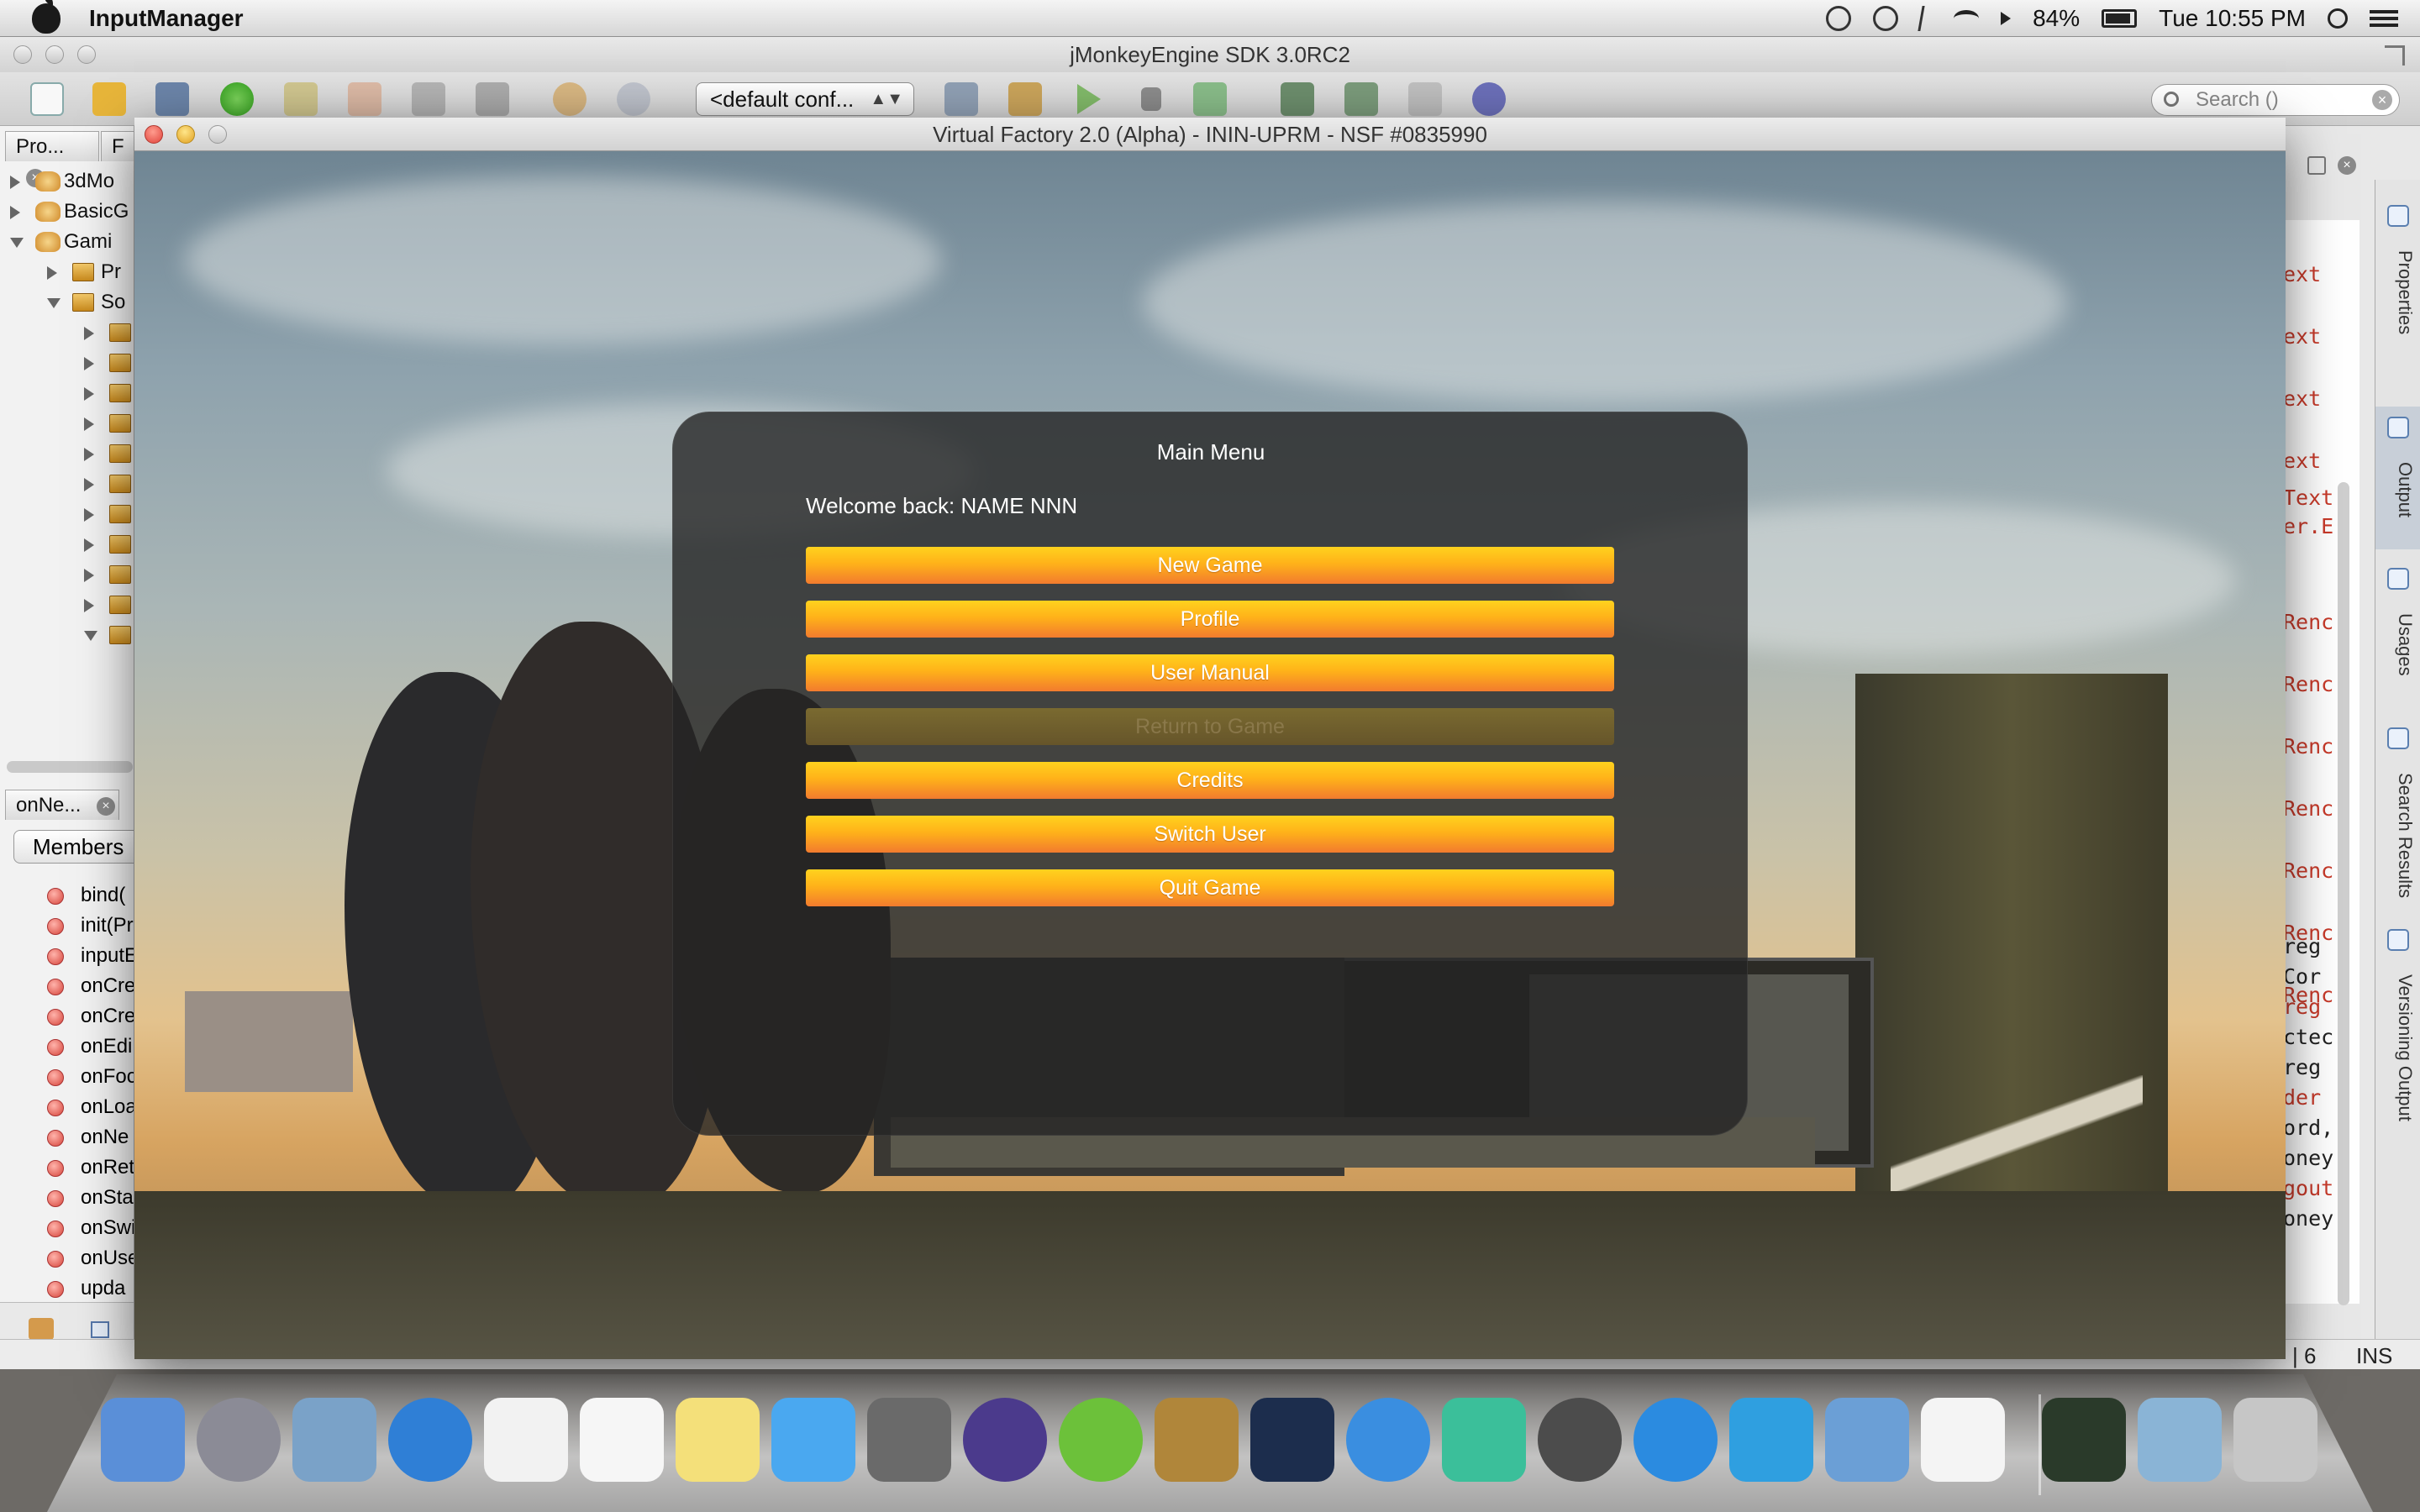  What do you see at coordinates (334, 1440) in the screenshot?
I see `mail-icon` at bounding box center [334, 1440].